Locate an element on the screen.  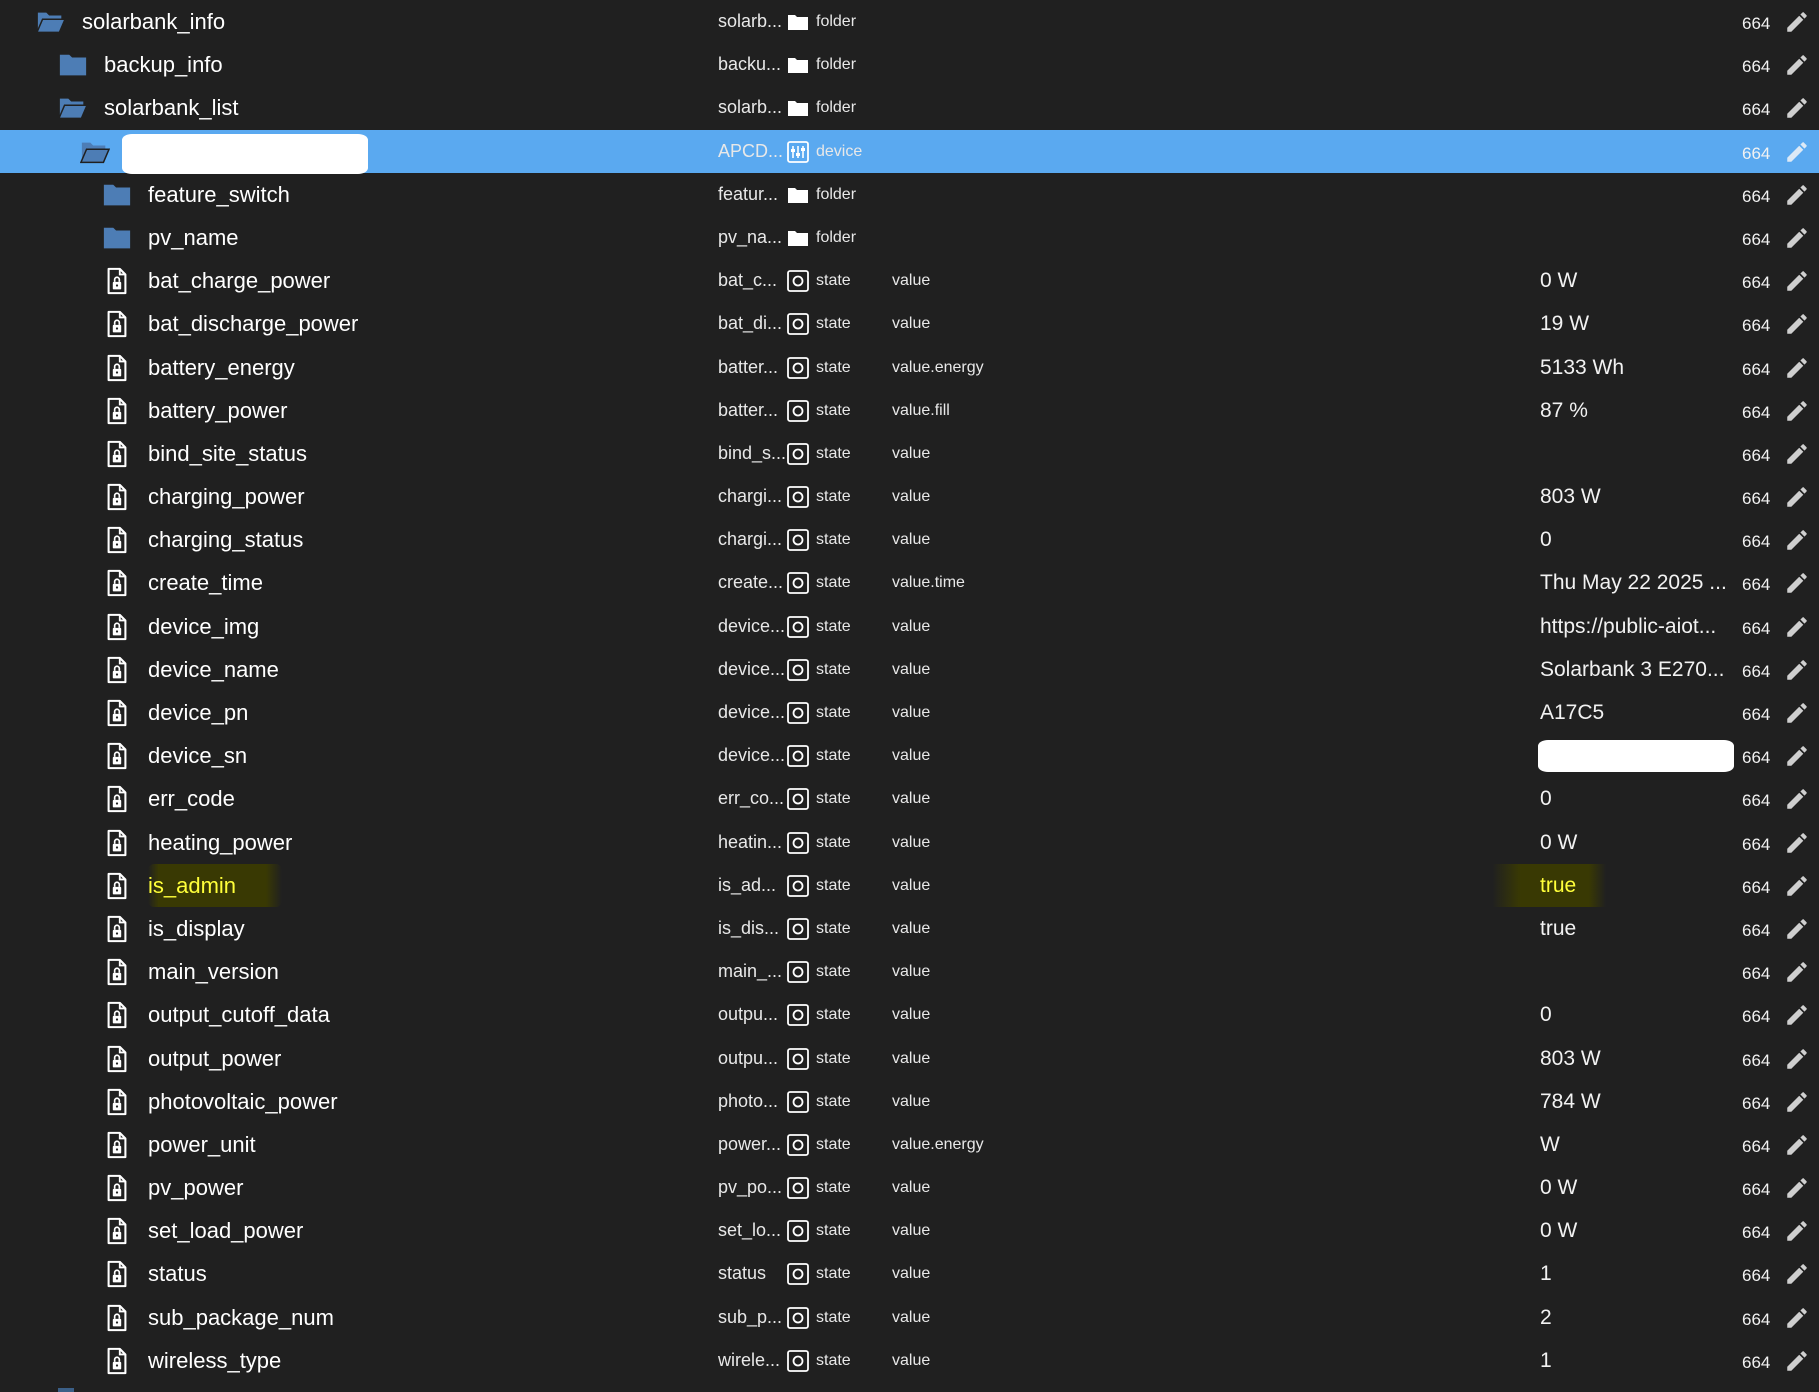
object-value: 803 W is located at coordinates (1570, 1058).